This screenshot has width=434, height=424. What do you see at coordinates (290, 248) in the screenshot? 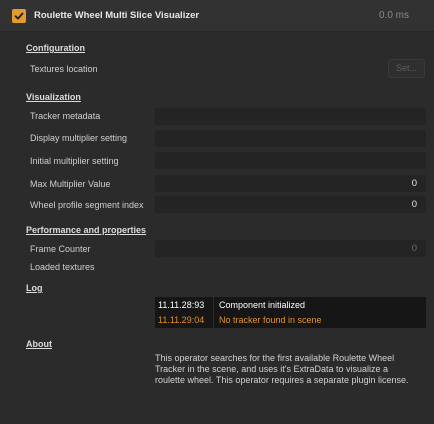
I see `frame-counter-field: 0` at bounding box center [290, 248].